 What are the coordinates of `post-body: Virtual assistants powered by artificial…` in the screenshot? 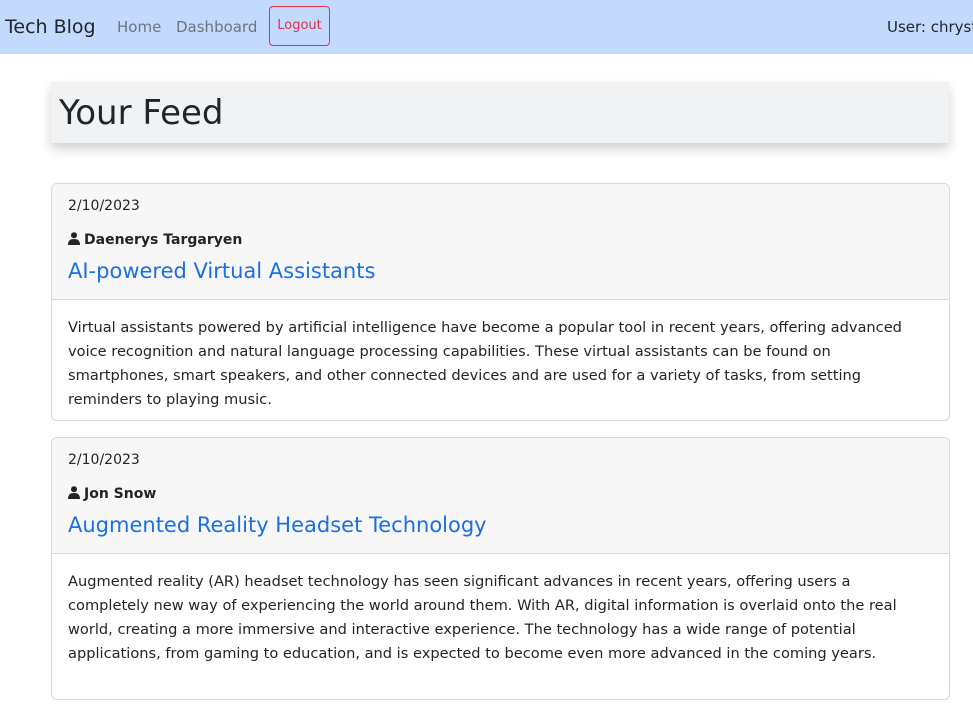 It's located at (485, 363).